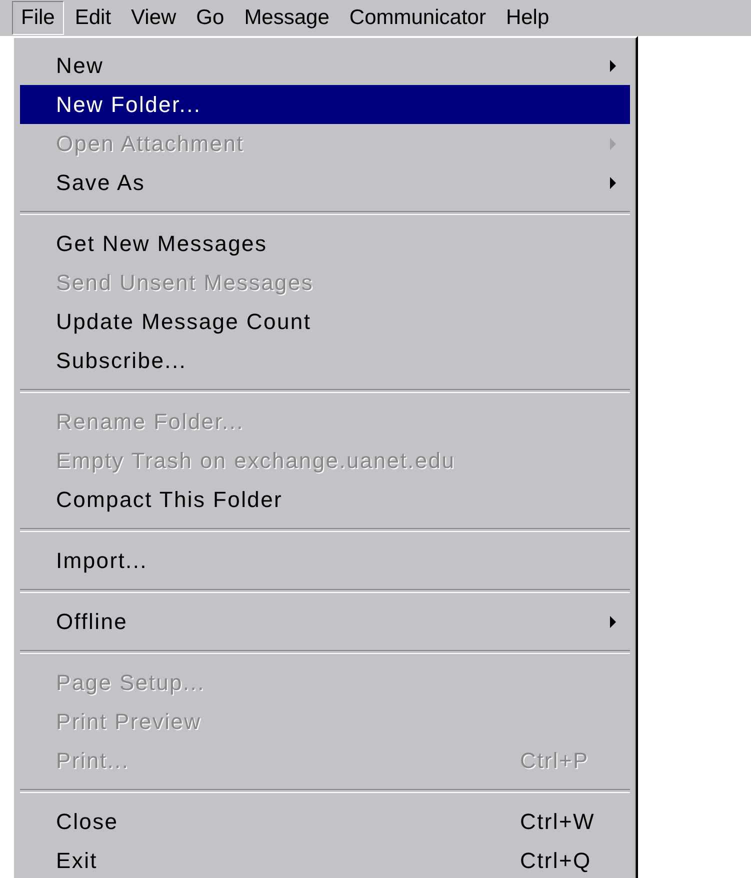 The image size is (751, 878). Describe the element at coordinates (150, 143) in the screenshot. I see `menu-item-label: Open Attachment` at that location.